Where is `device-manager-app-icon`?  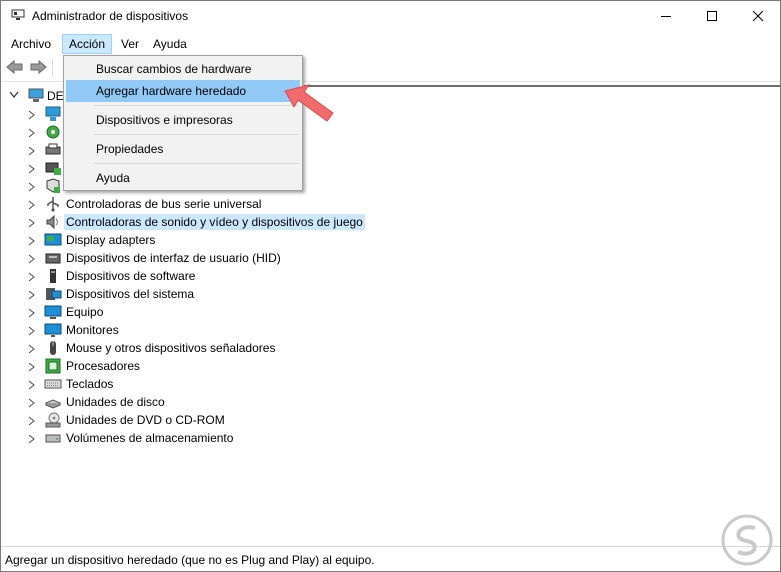 device-manager-app-icon is located at coordinates (18, 15).